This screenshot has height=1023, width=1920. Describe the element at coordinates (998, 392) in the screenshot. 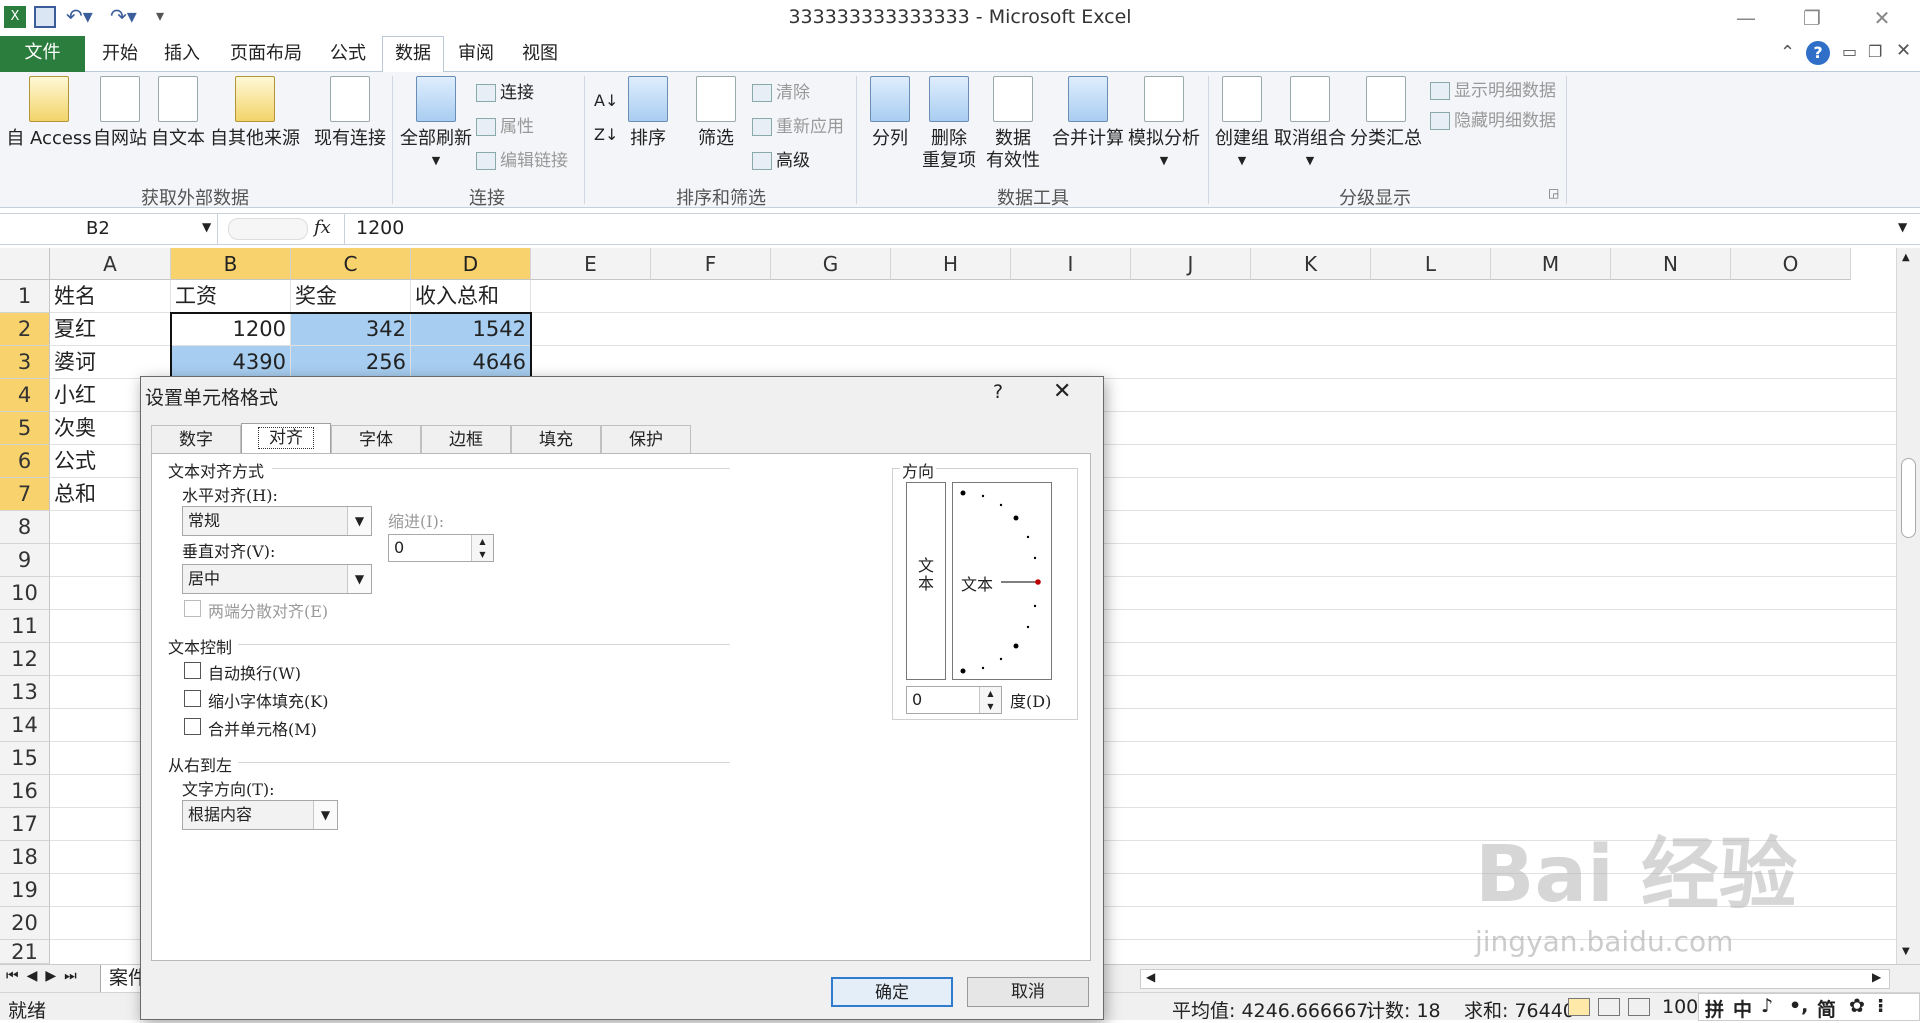

I see `dialog-help-icon: ?` at that location.